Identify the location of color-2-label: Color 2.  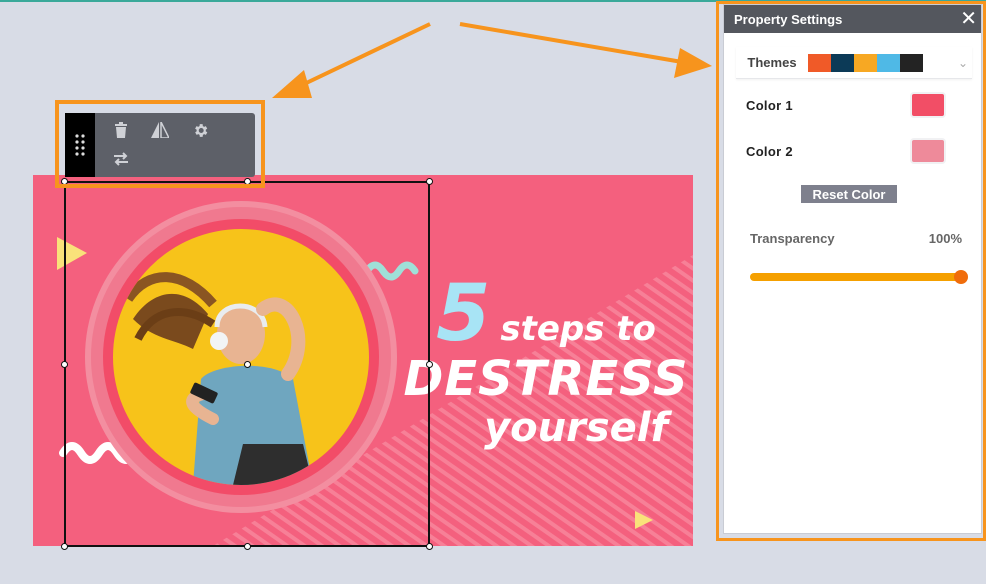
(769, 151).